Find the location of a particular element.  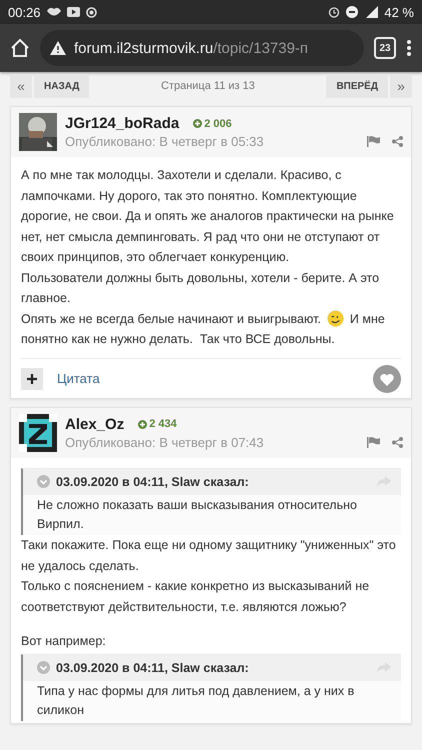

post-paragraph: Пользователи должны быть довольны, хотели - берите. А это главное. is located at coordinates (200, 288).